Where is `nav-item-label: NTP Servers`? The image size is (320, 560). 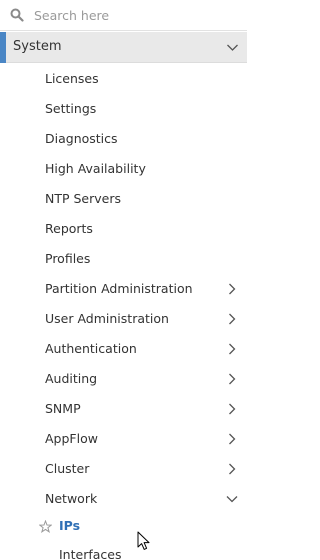 nav-item-label: NTP Servers is located at coordinates (83, 198).